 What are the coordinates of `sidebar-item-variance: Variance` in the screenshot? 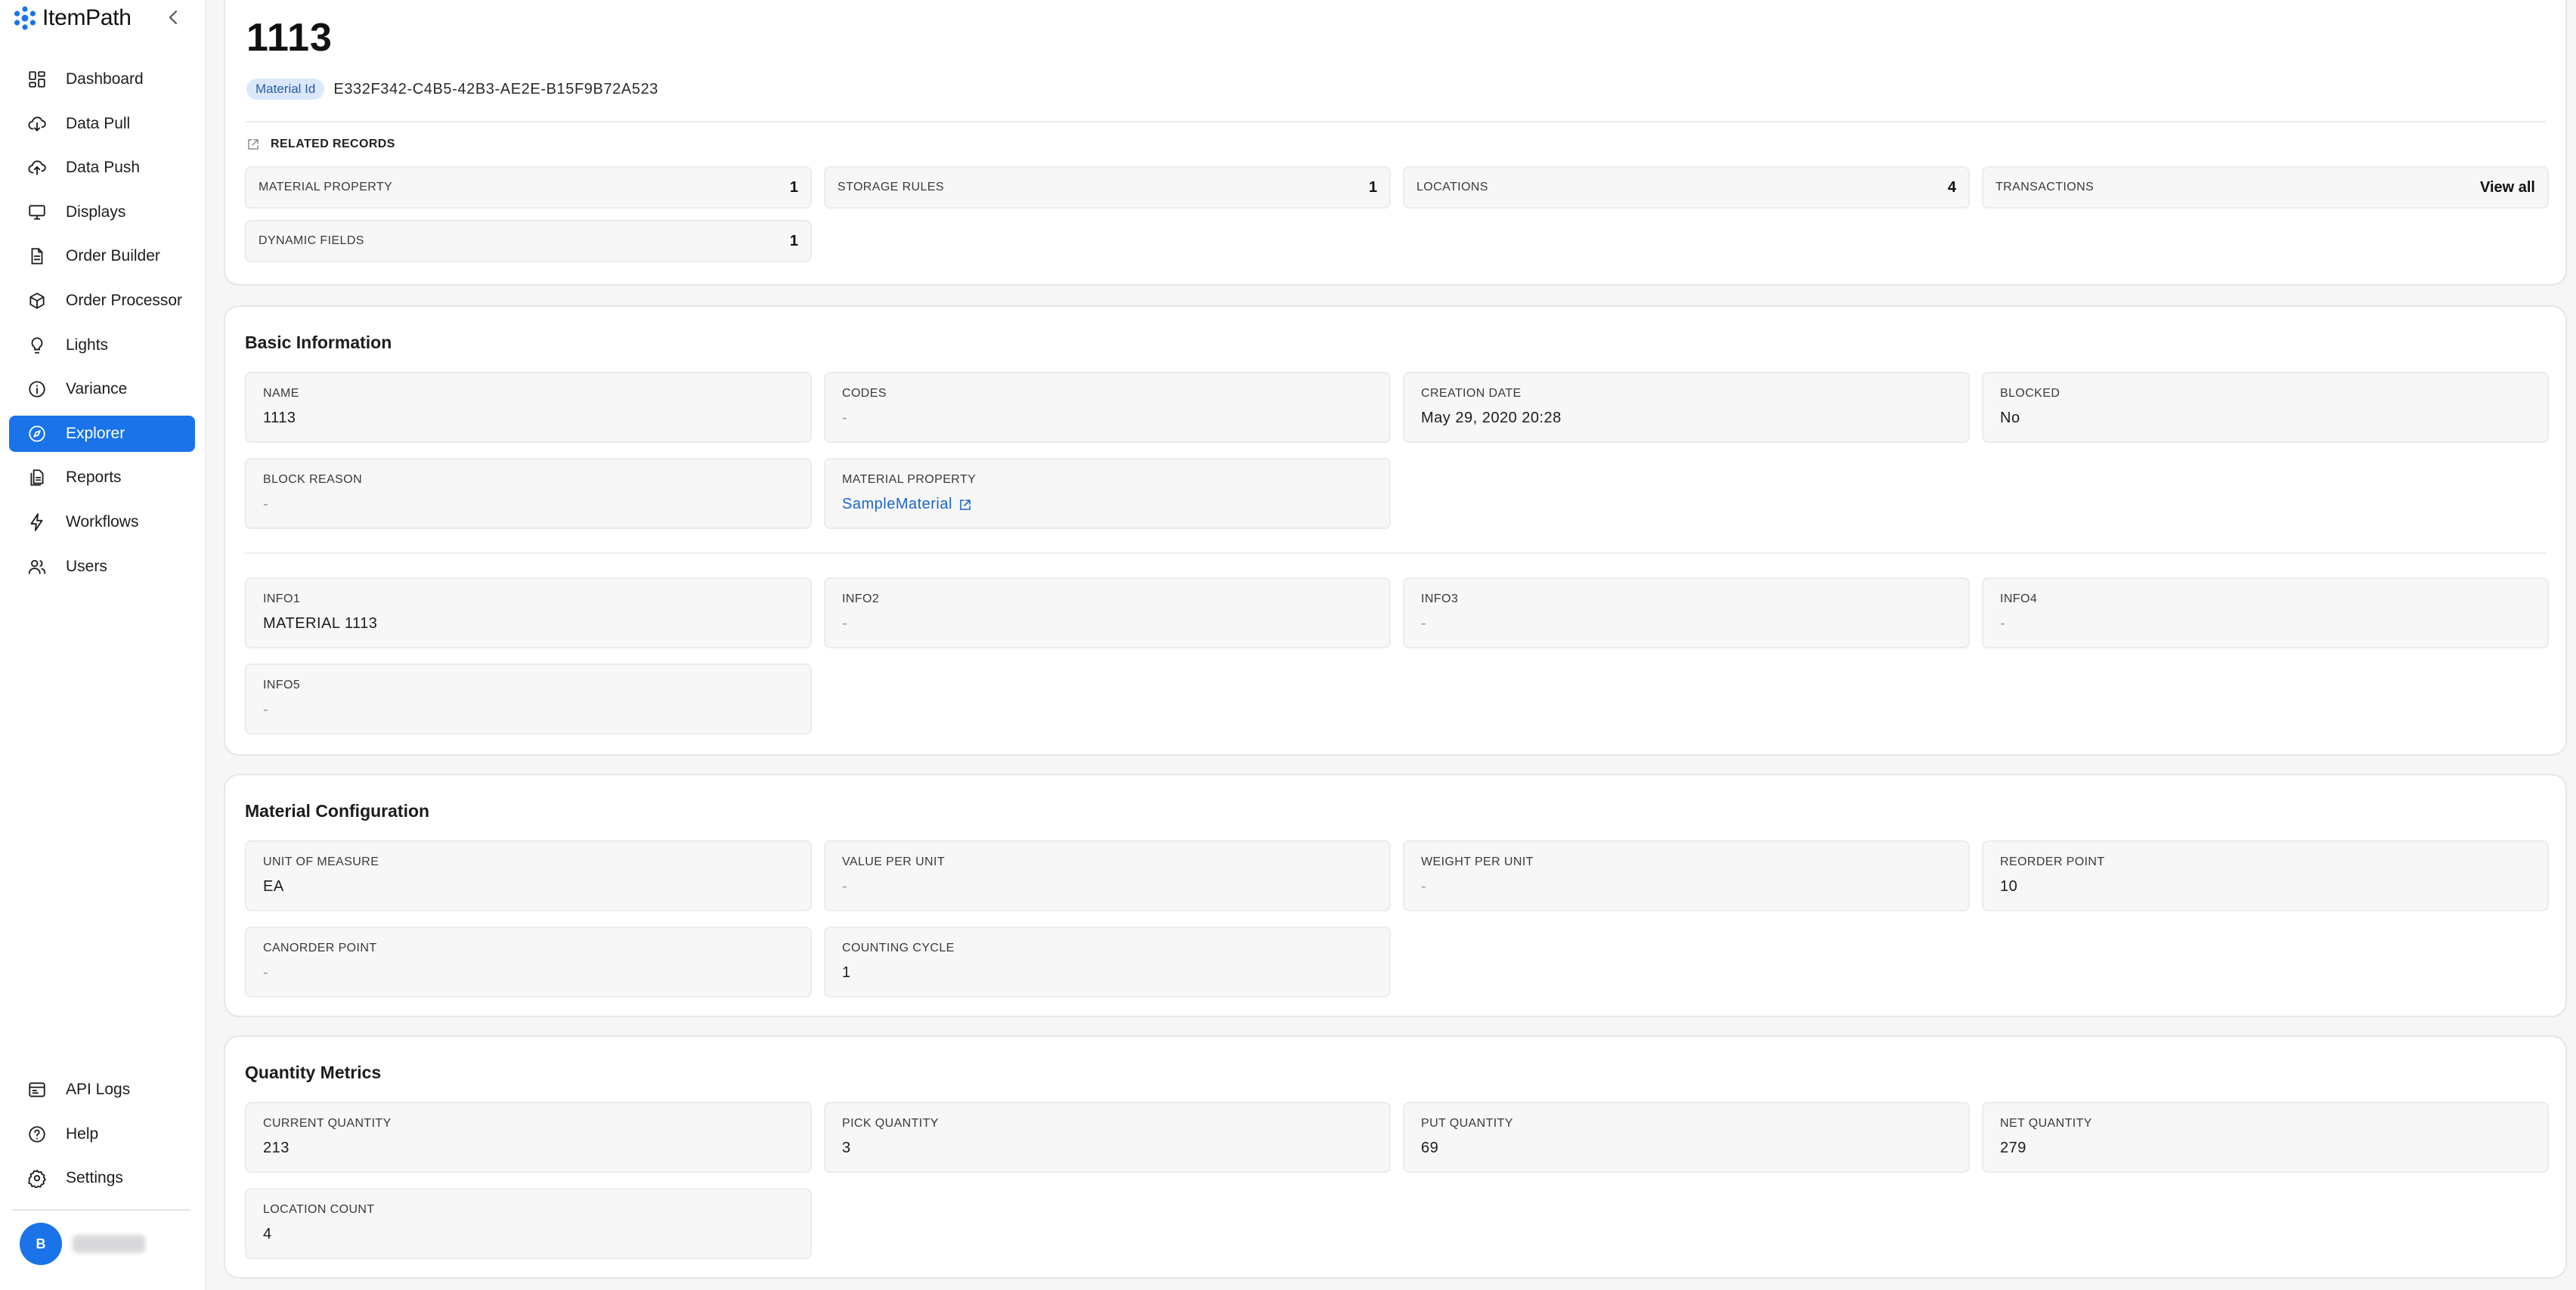 It's located at (102, 389).